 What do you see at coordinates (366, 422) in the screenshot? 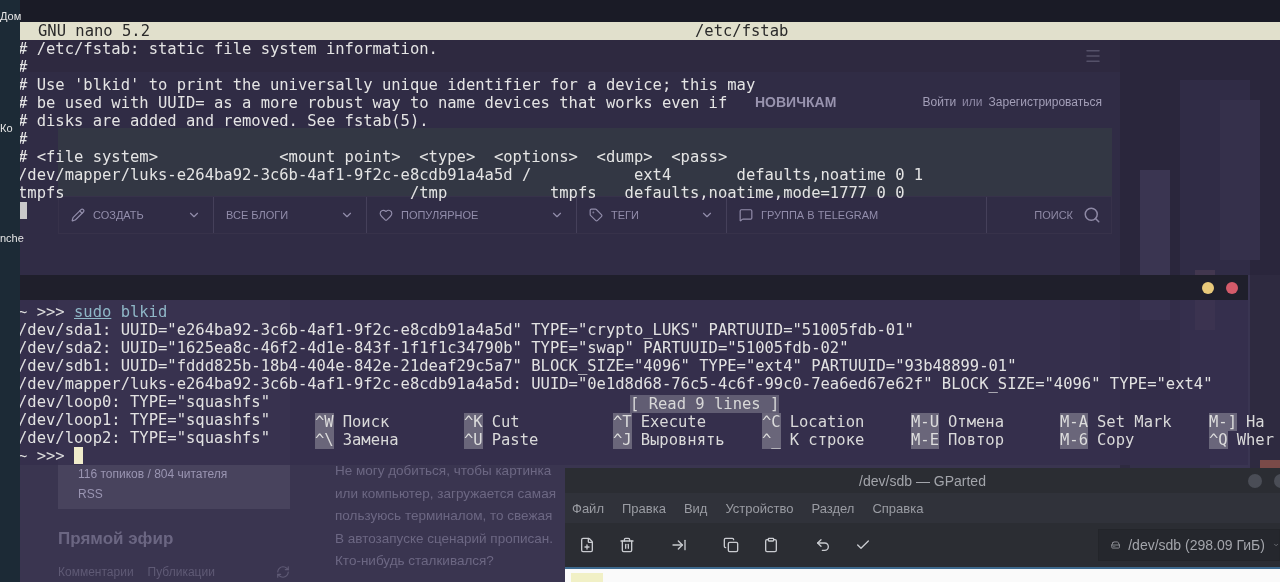
I see `shortcut-label: Поиск` at bounding box center [366, 422].